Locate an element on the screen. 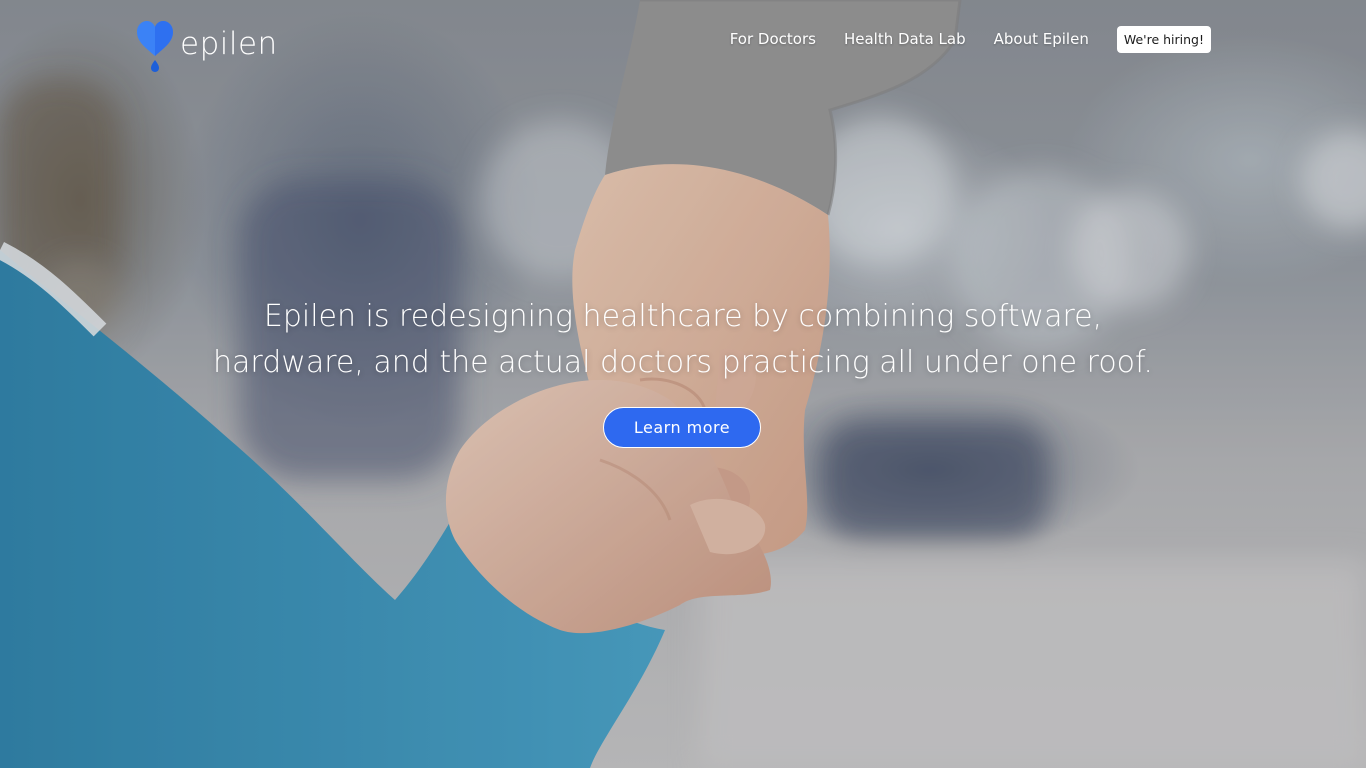 This screenshot has height=768, width=1366. brand-logo: epilen is located at coordinates (207, 46).